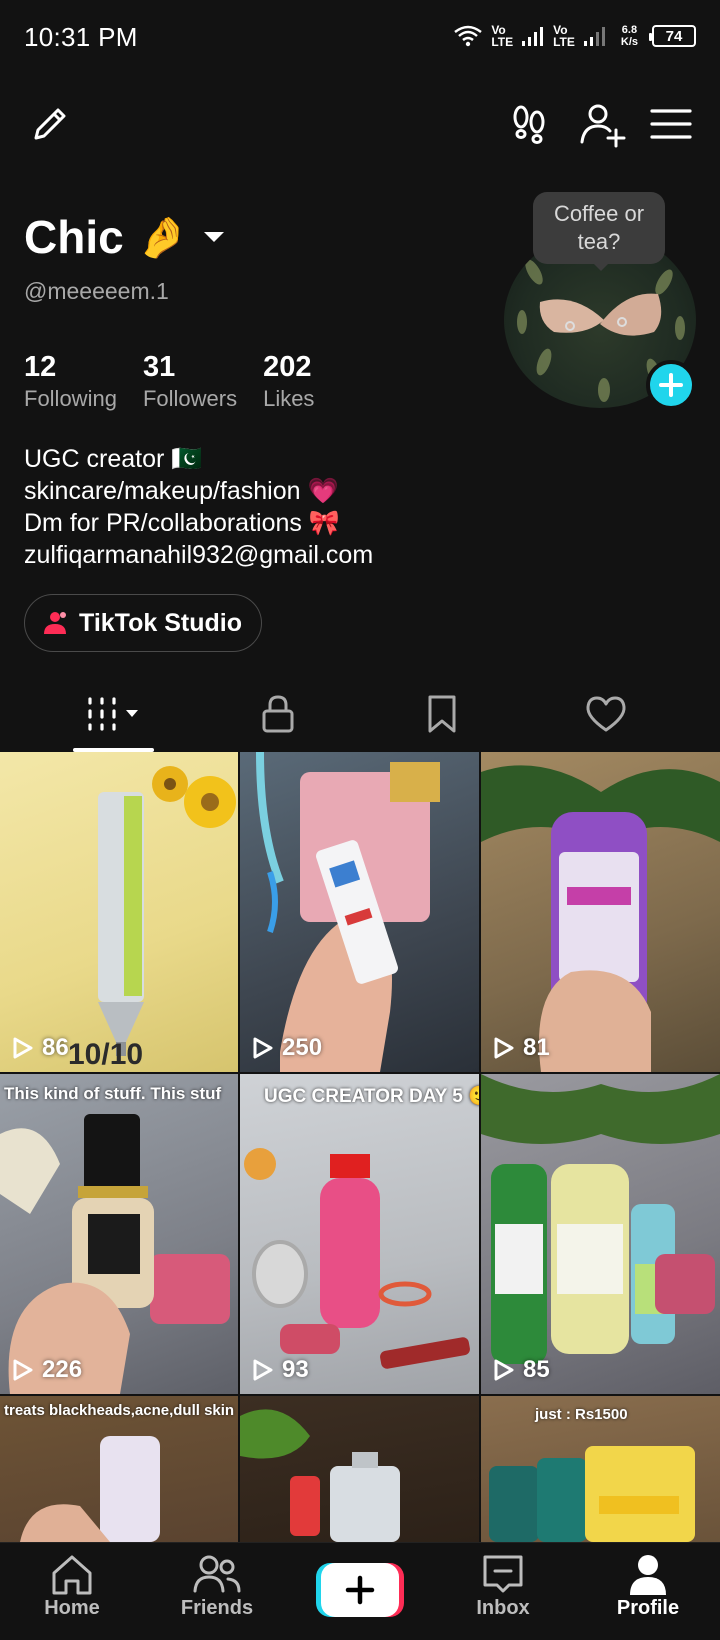  What do you see at coordinates (280, 1370) in the screenshot?
I see `view-count: 93` at bounding box center [280, 1370].